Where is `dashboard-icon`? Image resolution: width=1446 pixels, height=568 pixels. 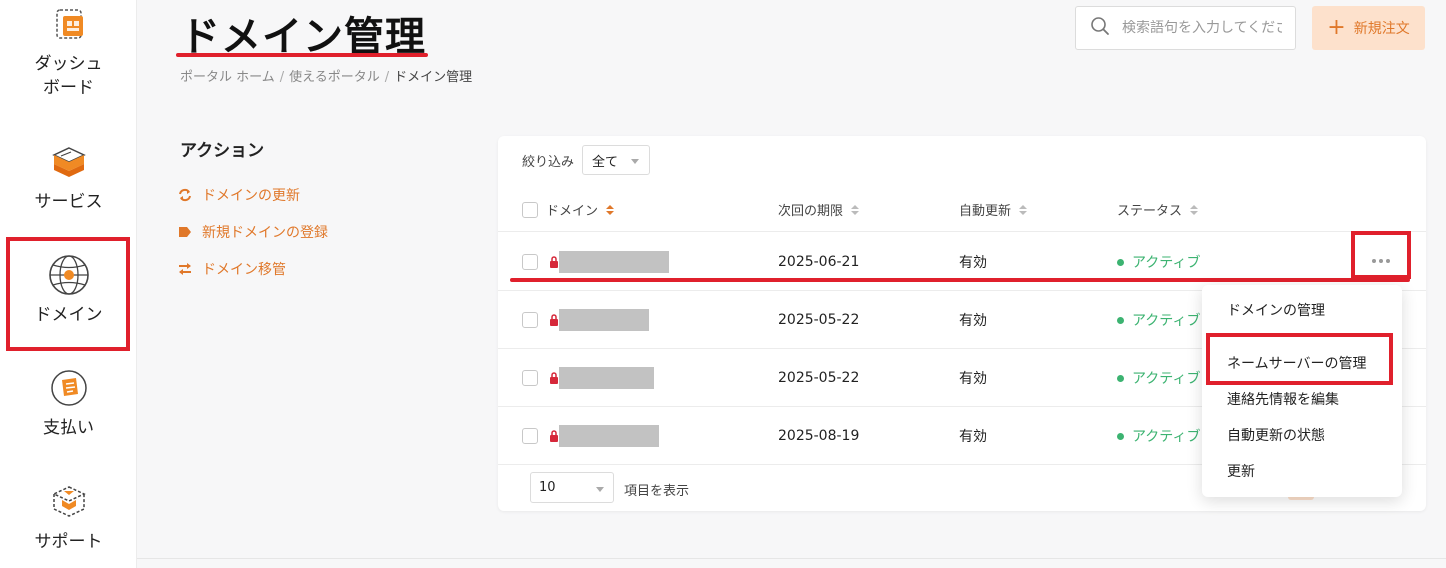
dashboard-icon is located at coordinates (69, 24).